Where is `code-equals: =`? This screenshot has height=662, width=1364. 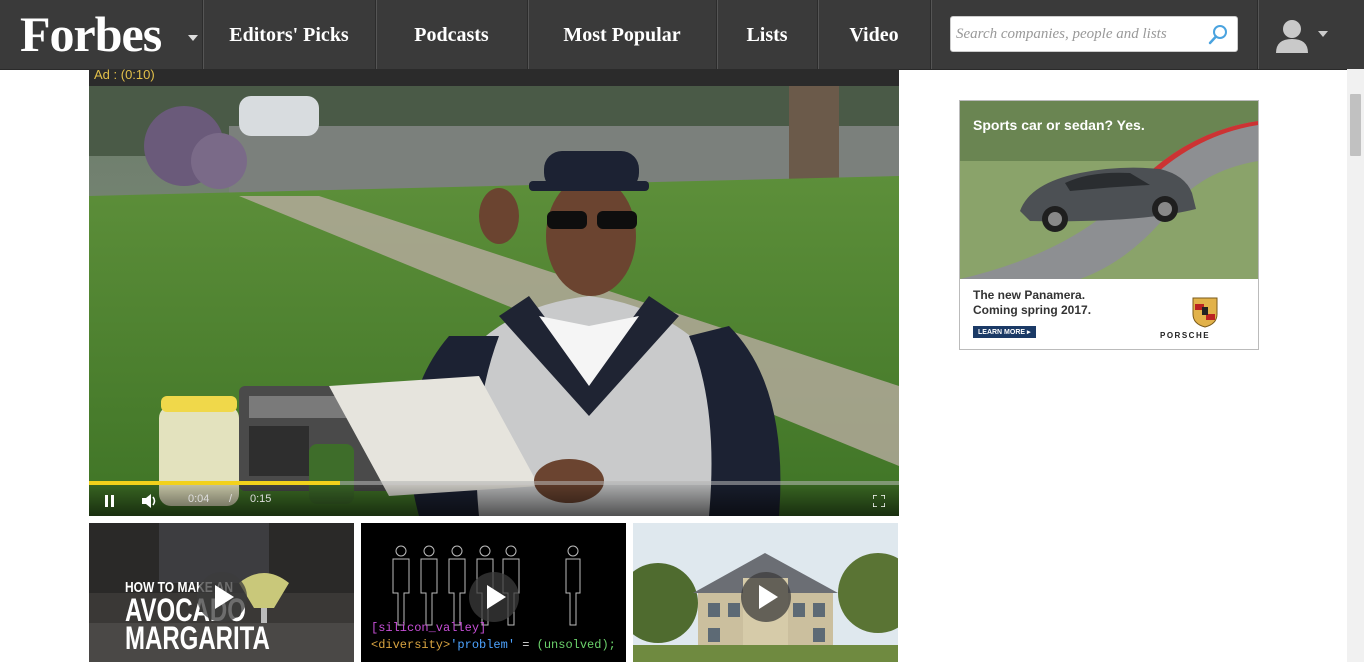 code-equals: = is located at coordinates (526, 645).